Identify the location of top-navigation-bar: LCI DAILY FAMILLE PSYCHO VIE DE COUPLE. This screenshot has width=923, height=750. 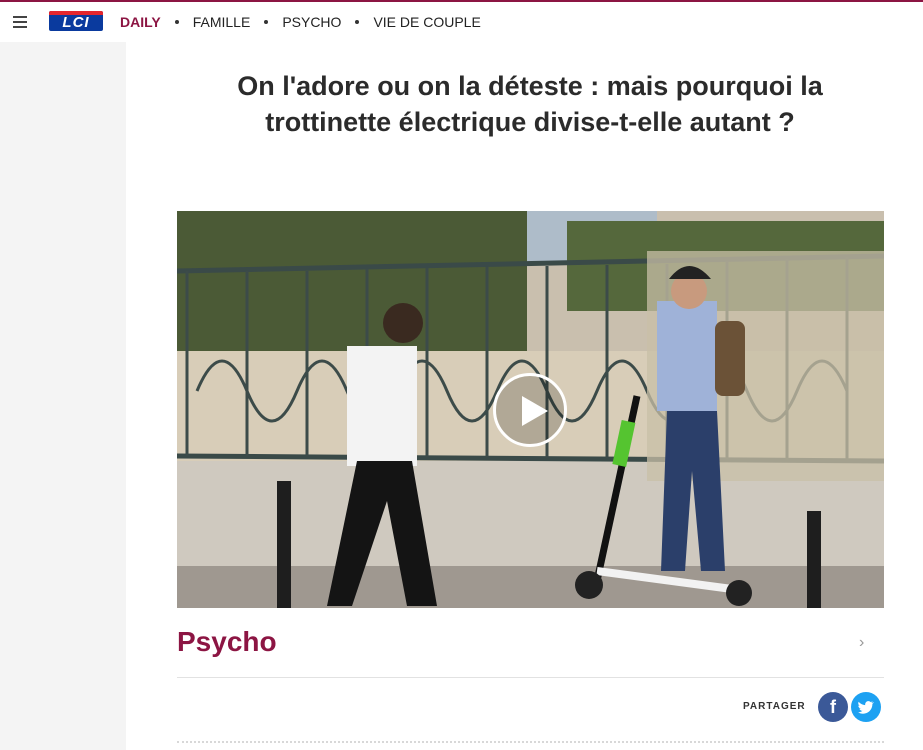
(461, 22).